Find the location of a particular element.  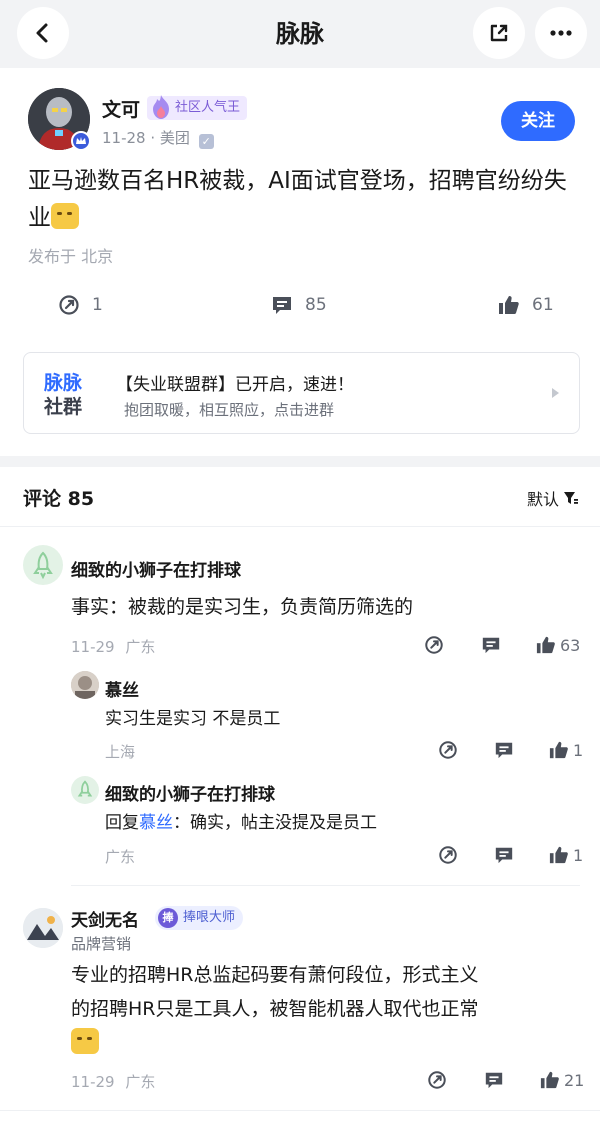

reply-prefix: 回复 is located at coordinates (122, 823).